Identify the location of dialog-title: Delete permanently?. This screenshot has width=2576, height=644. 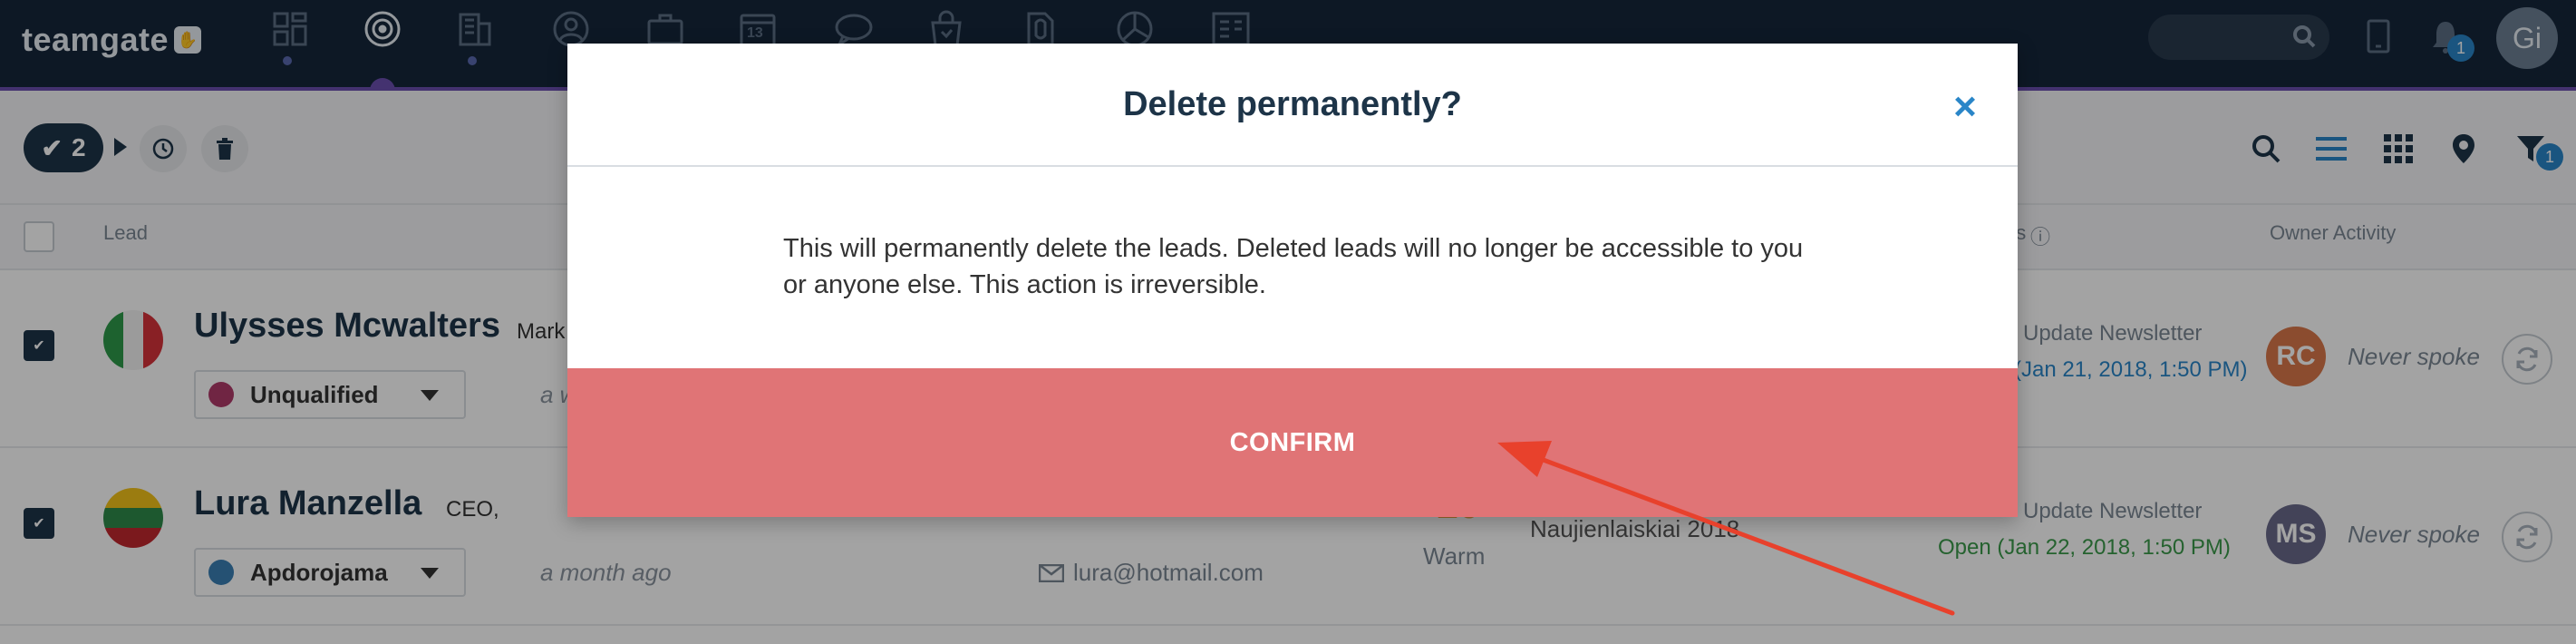
(1292, 104).